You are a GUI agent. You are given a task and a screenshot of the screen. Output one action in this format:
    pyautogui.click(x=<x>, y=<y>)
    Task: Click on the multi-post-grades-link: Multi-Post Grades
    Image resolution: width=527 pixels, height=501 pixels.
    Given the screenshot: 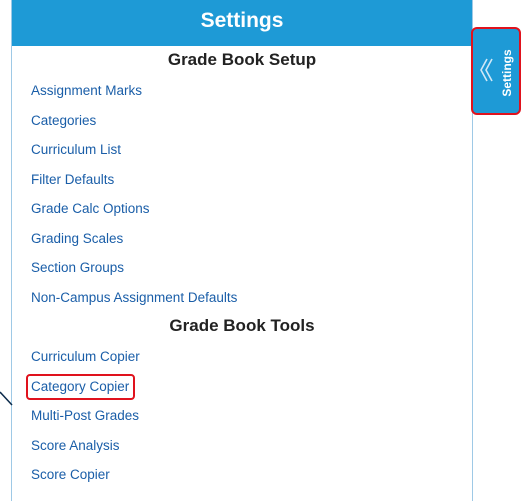 What is the action you would take?
    pyautogui.click(x=85, y=416)
    